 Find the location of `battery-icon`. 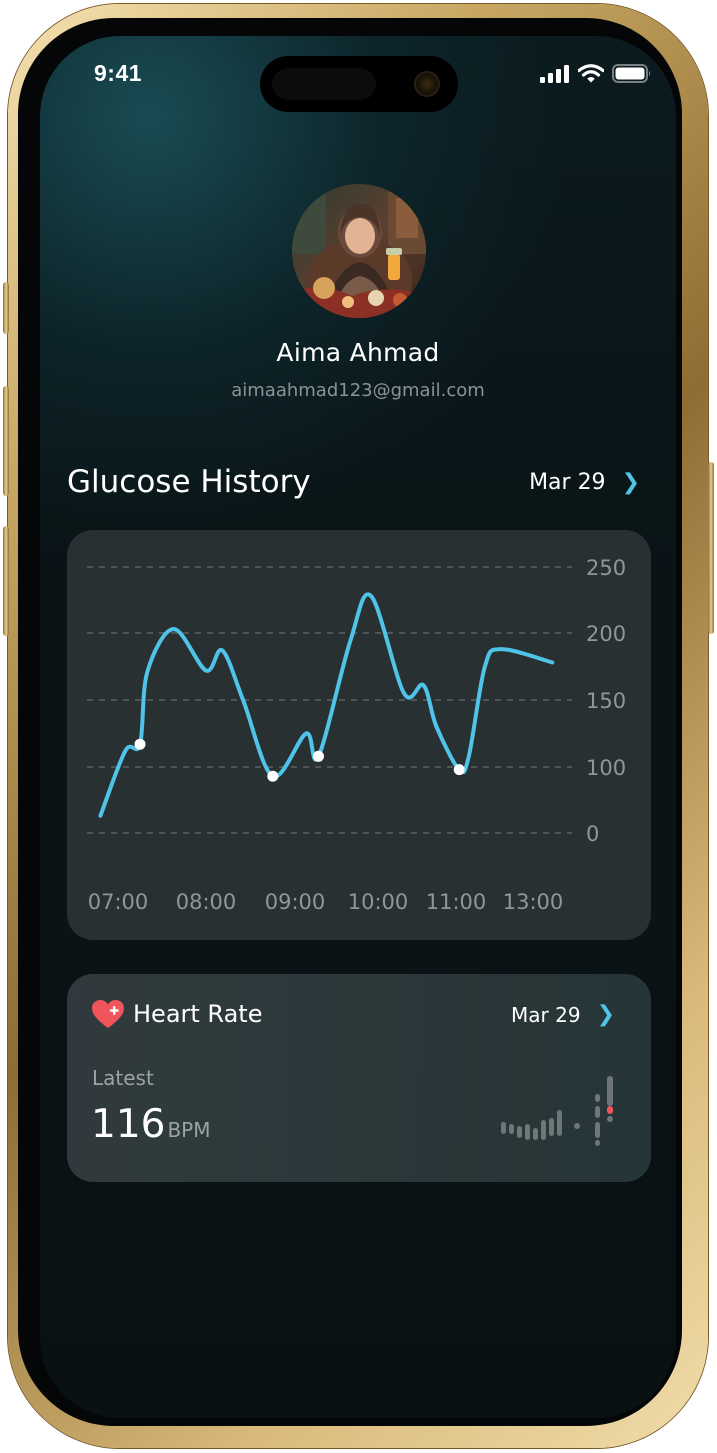

battery-icon is located at coordinates (631, 73).